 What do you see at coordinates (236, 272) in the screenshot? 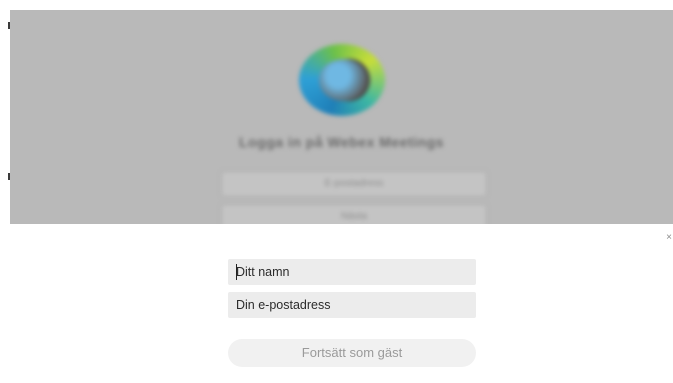
I see `text-cursor` at bounding box center [236, 272].